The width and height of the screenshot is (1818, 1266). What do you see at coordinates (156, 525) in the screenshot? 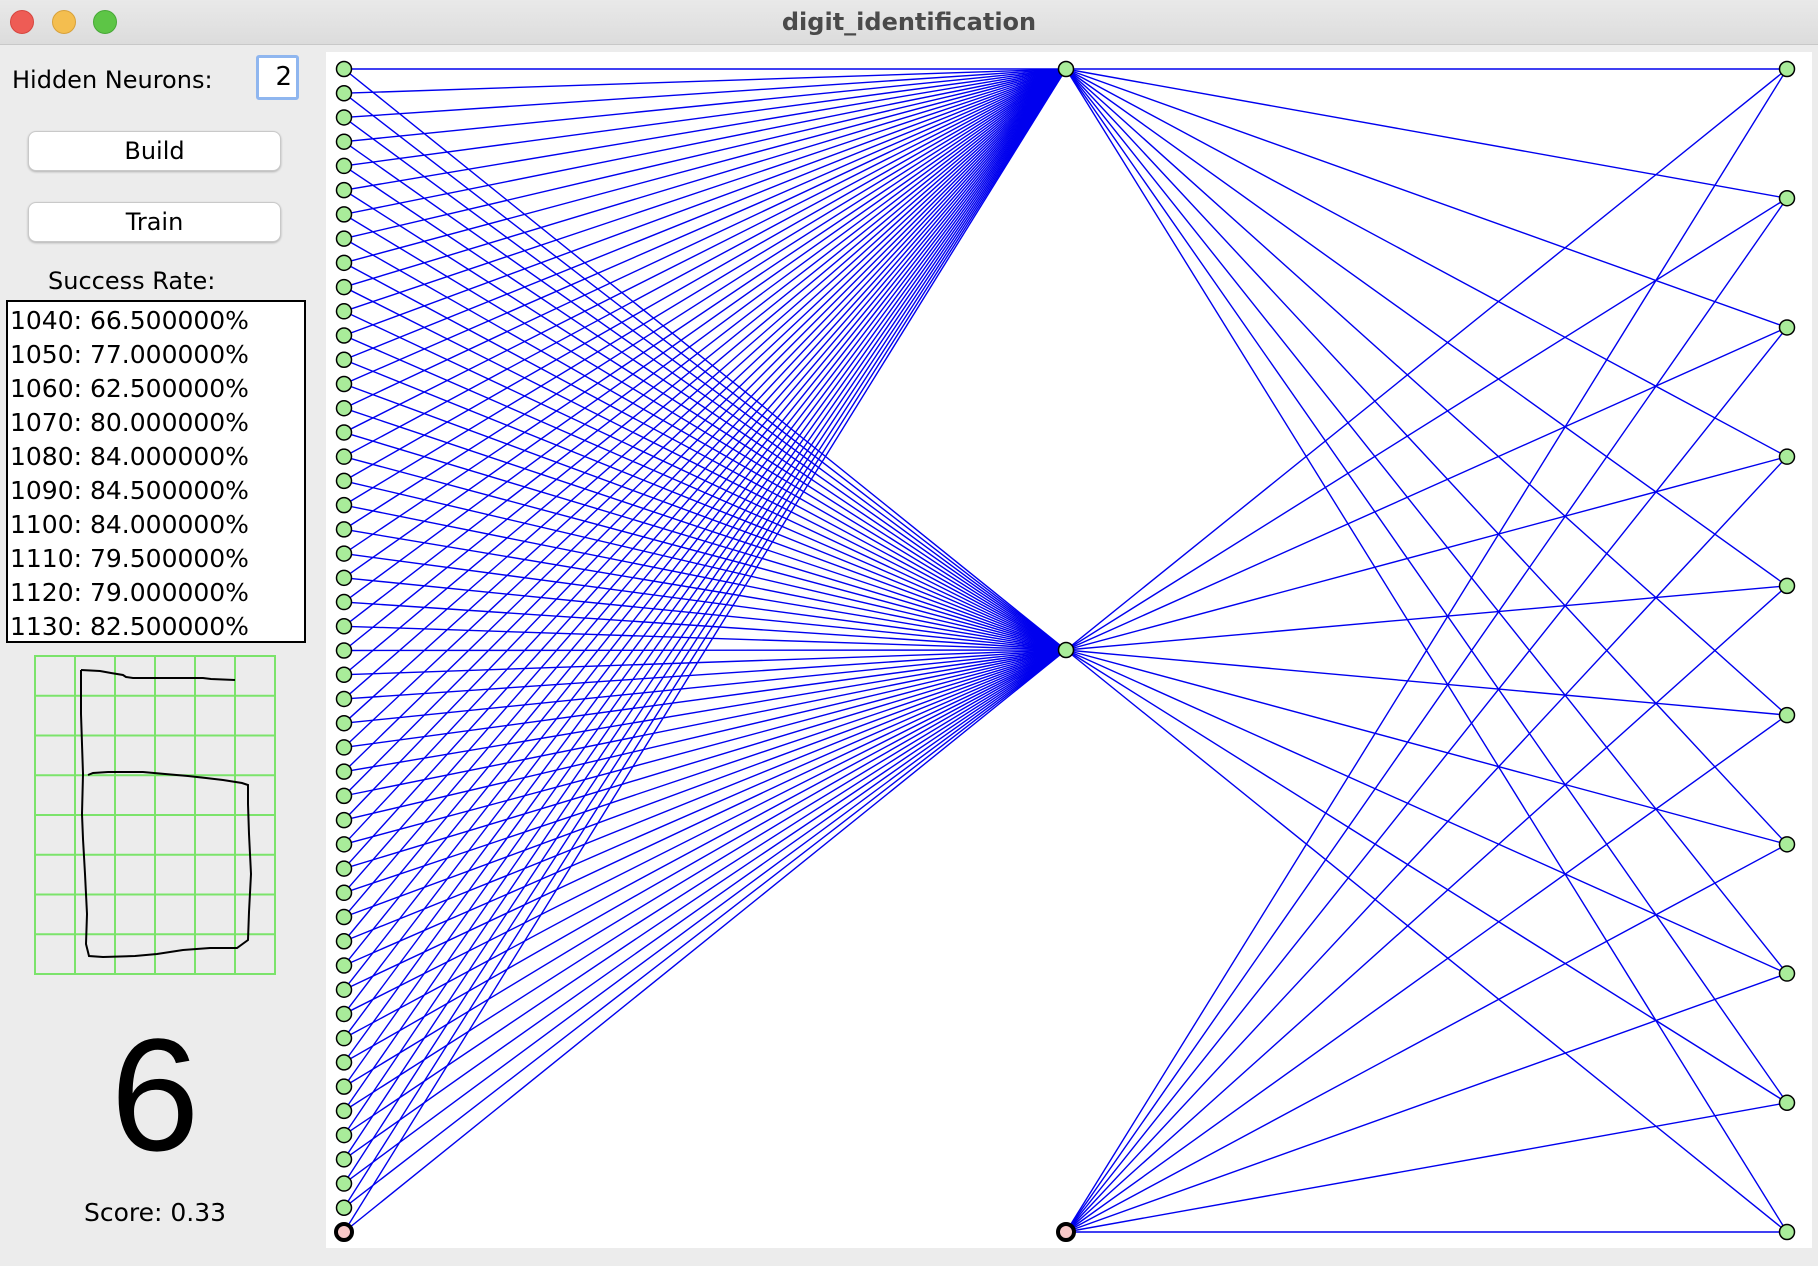
I see `success-rate-item: 1100: 84.000000%` at bounding box center [156, 525].